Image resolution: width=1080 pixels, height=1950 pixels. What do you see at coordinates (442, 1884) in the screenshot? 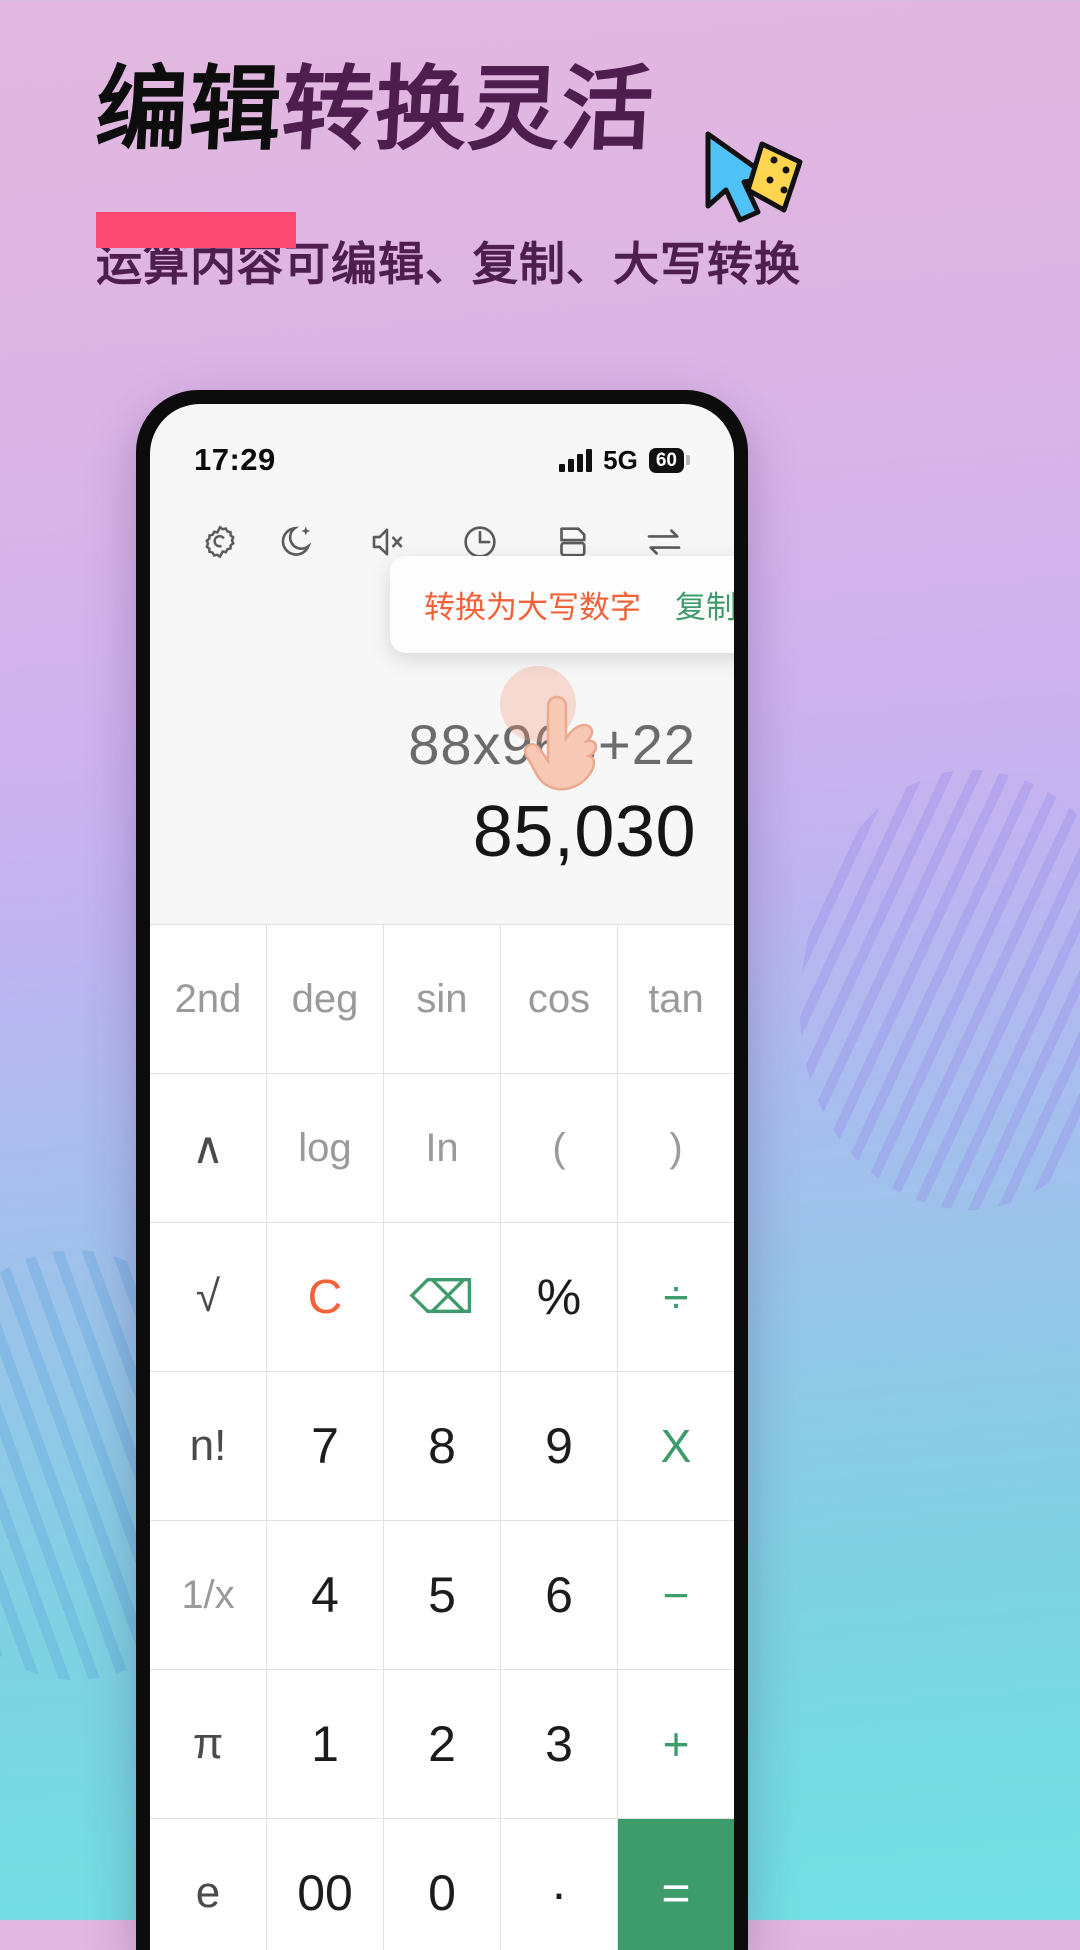
I see `key-0: 0` at bounding box center [442, 1884].